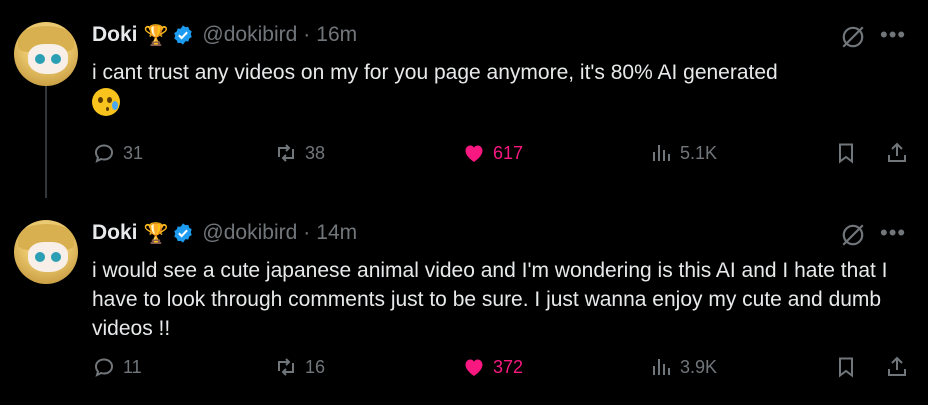  What do you see at coordinates (508, 366) in the screenshot?
I see `like-count: 372` at bounding box center [508, 366].